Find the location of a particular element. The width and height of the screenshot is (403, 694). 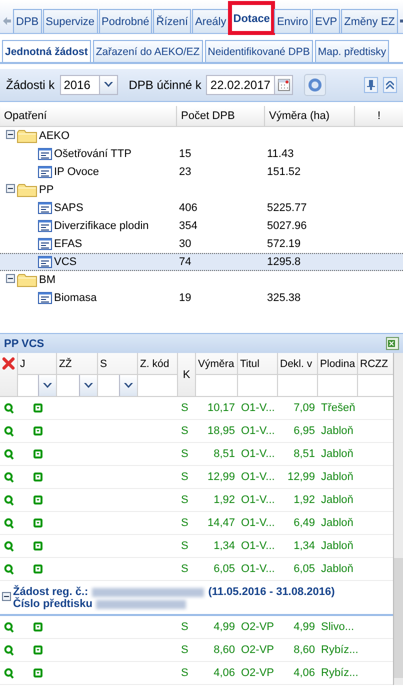

count-cell-text: 15 is located at coordinates (185, 154).